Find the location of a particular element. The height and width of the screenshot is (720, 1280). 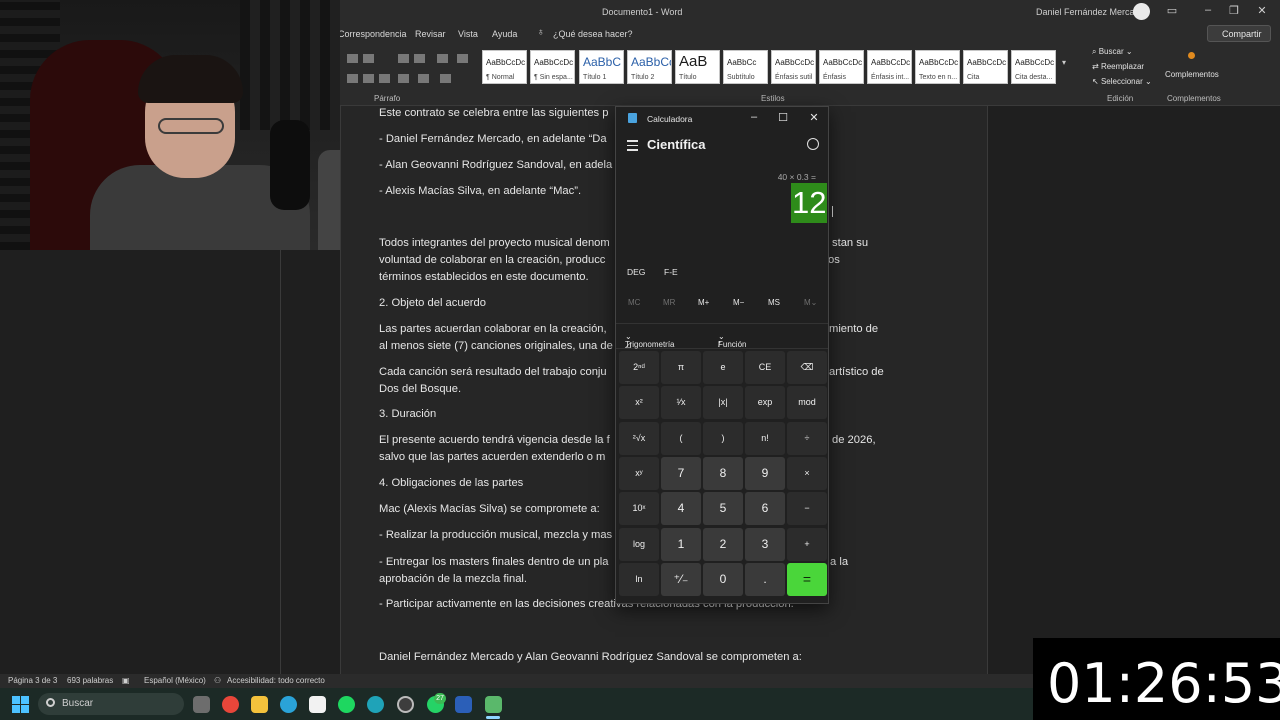

equals-button: = is located at coordinates (807, 579).